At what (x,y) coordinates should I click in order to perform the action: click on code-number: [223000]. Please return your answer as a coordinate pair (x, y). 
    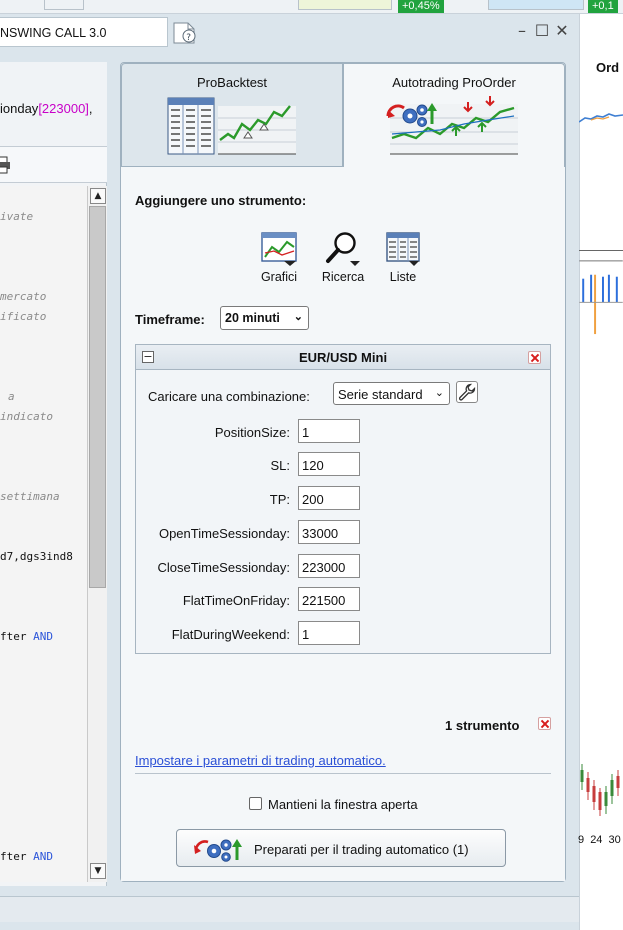
    Looking at the image, I should click on (63, 108).